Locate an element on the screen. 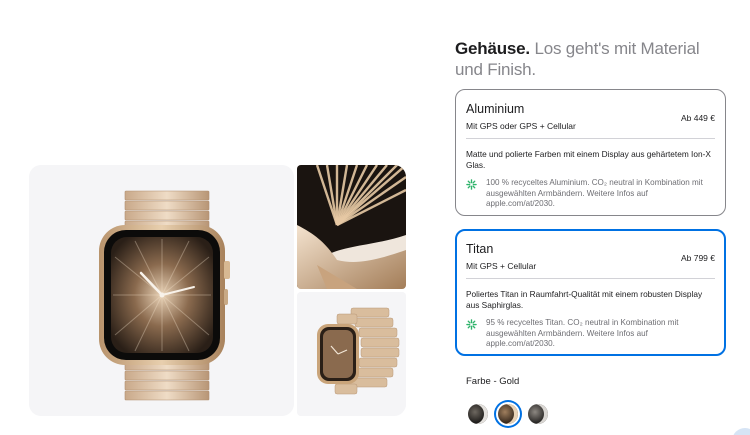 The height and width of the screenshot is (435, 750). watch-side-image is located at coordinates (351, 354).